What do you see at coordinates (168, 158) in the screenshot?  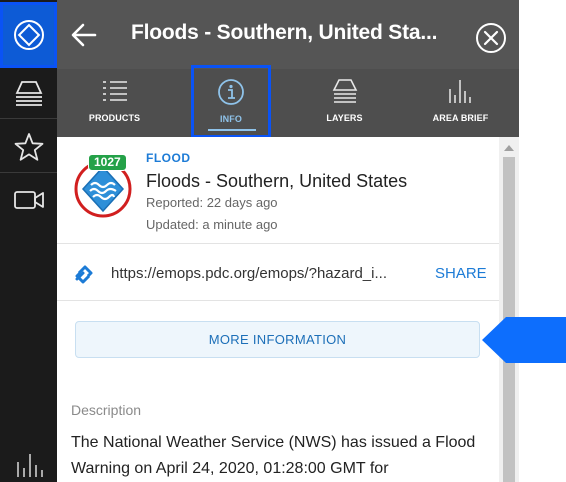 I see `hazard-type: FLOOD` at bounding box center [168, 158].